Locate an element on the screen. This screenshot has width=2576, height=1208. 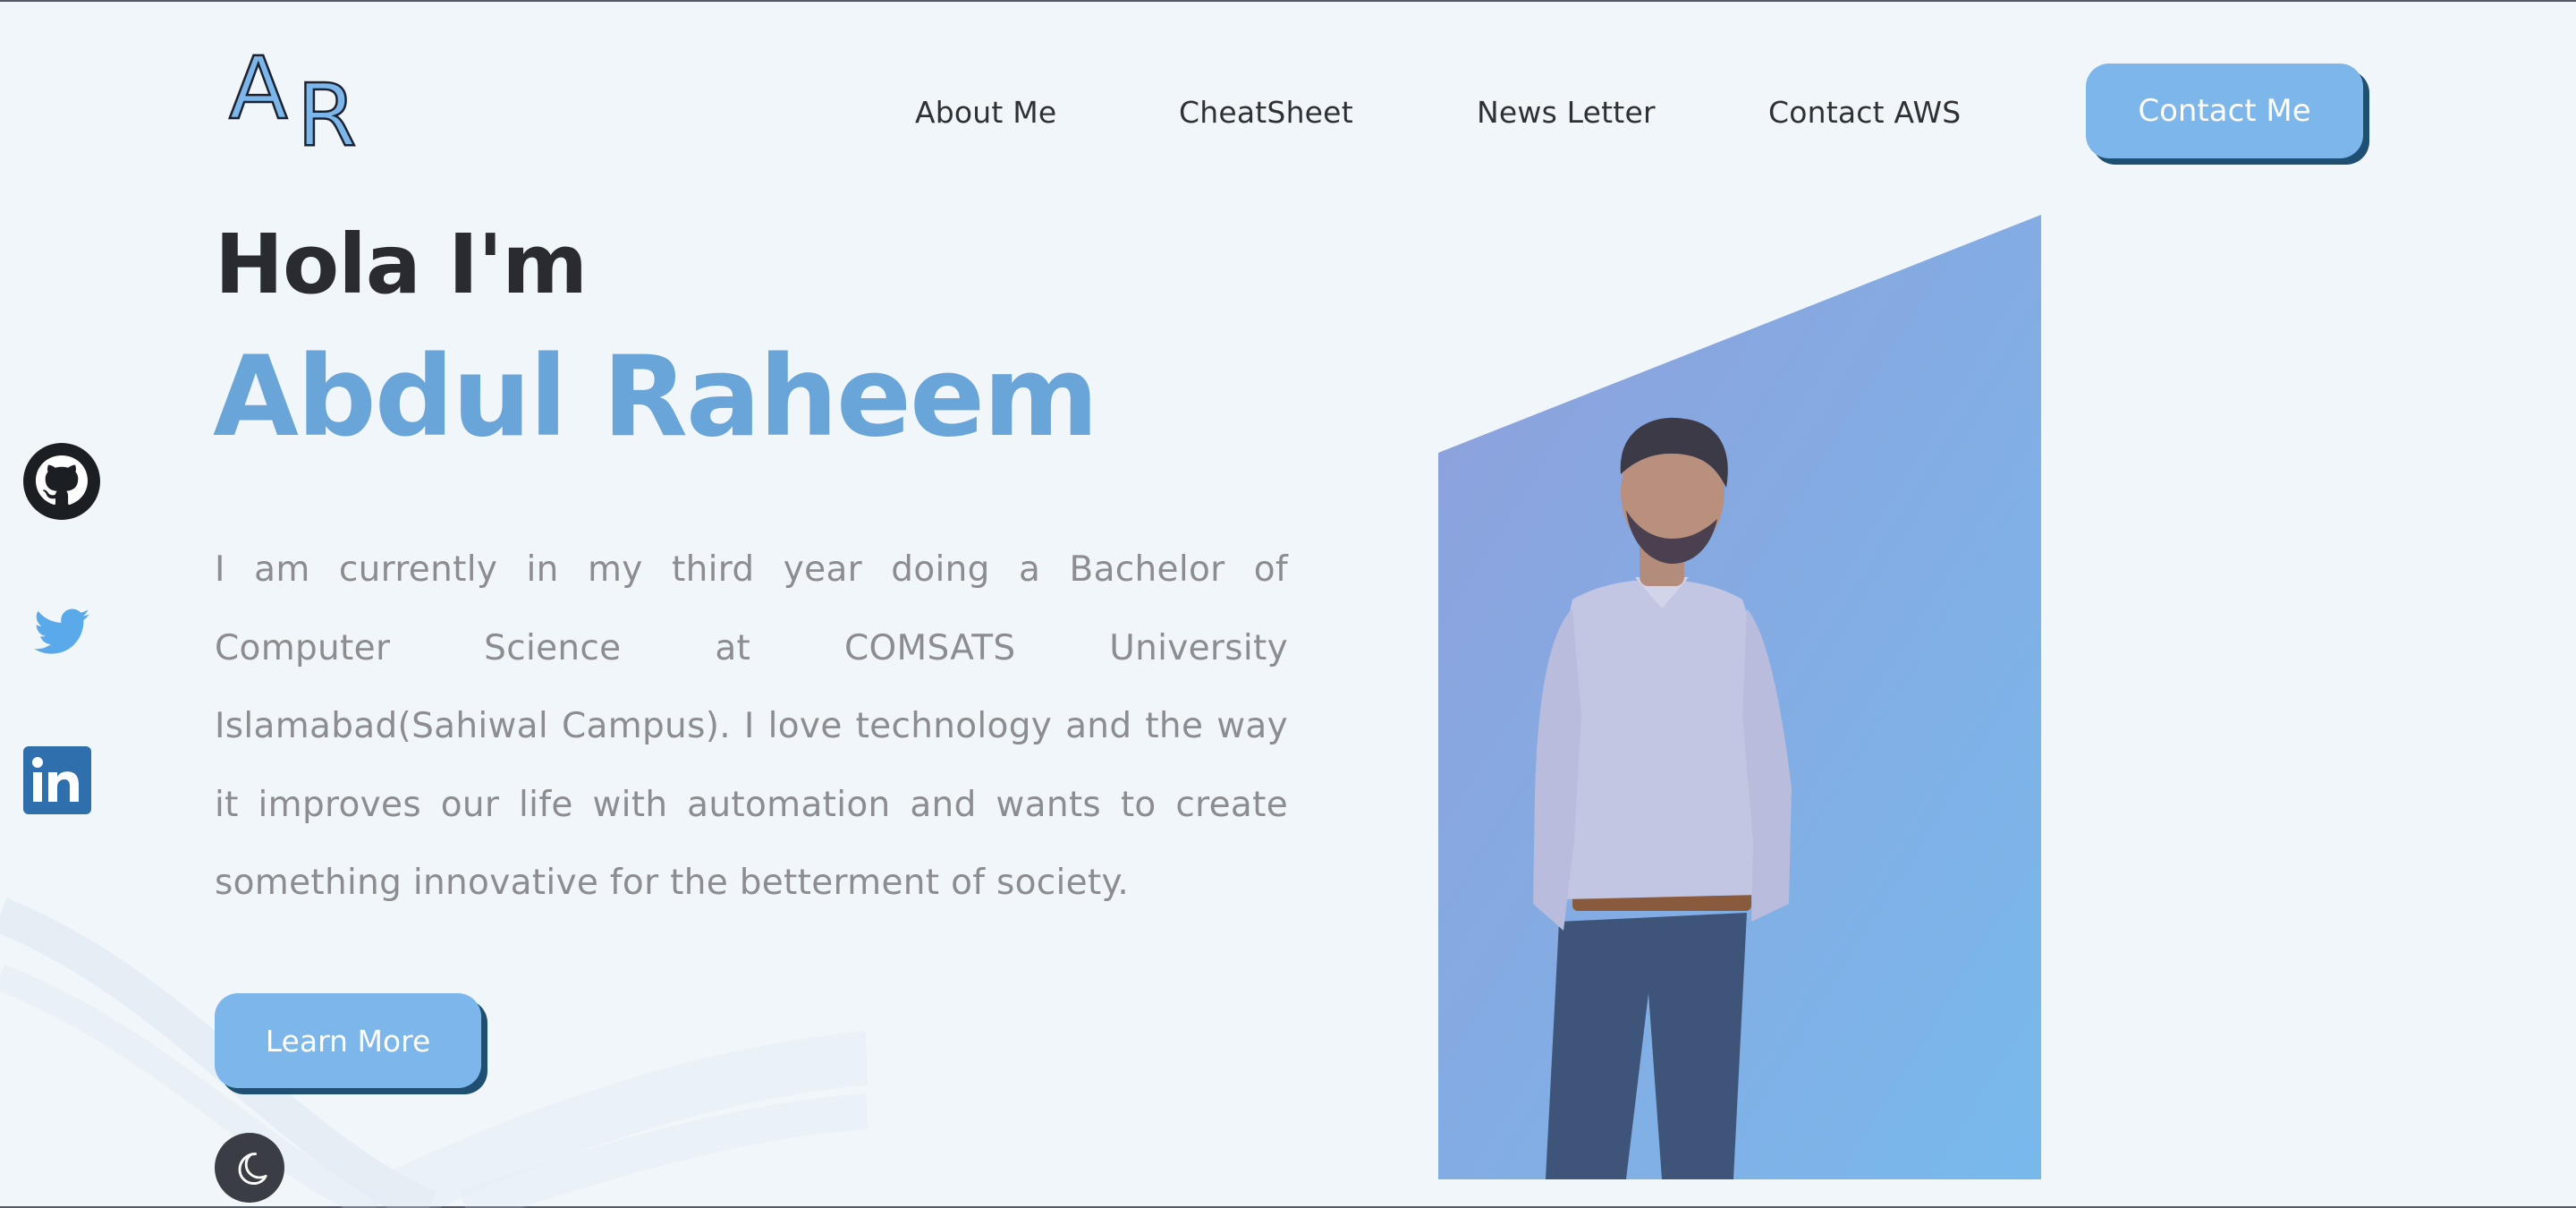
nav-cheatsheet: CheatSheet is located at coordinates (1266, 112).